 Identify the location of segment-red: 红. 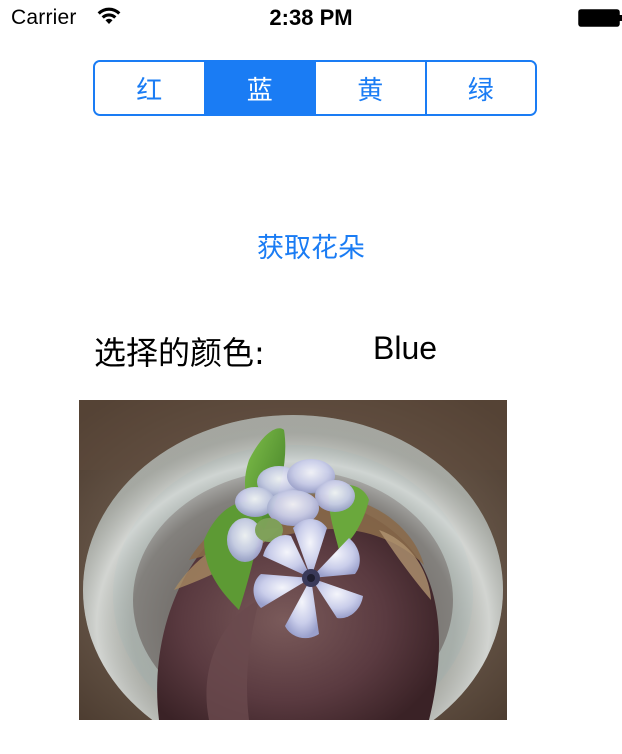
(150, 88).